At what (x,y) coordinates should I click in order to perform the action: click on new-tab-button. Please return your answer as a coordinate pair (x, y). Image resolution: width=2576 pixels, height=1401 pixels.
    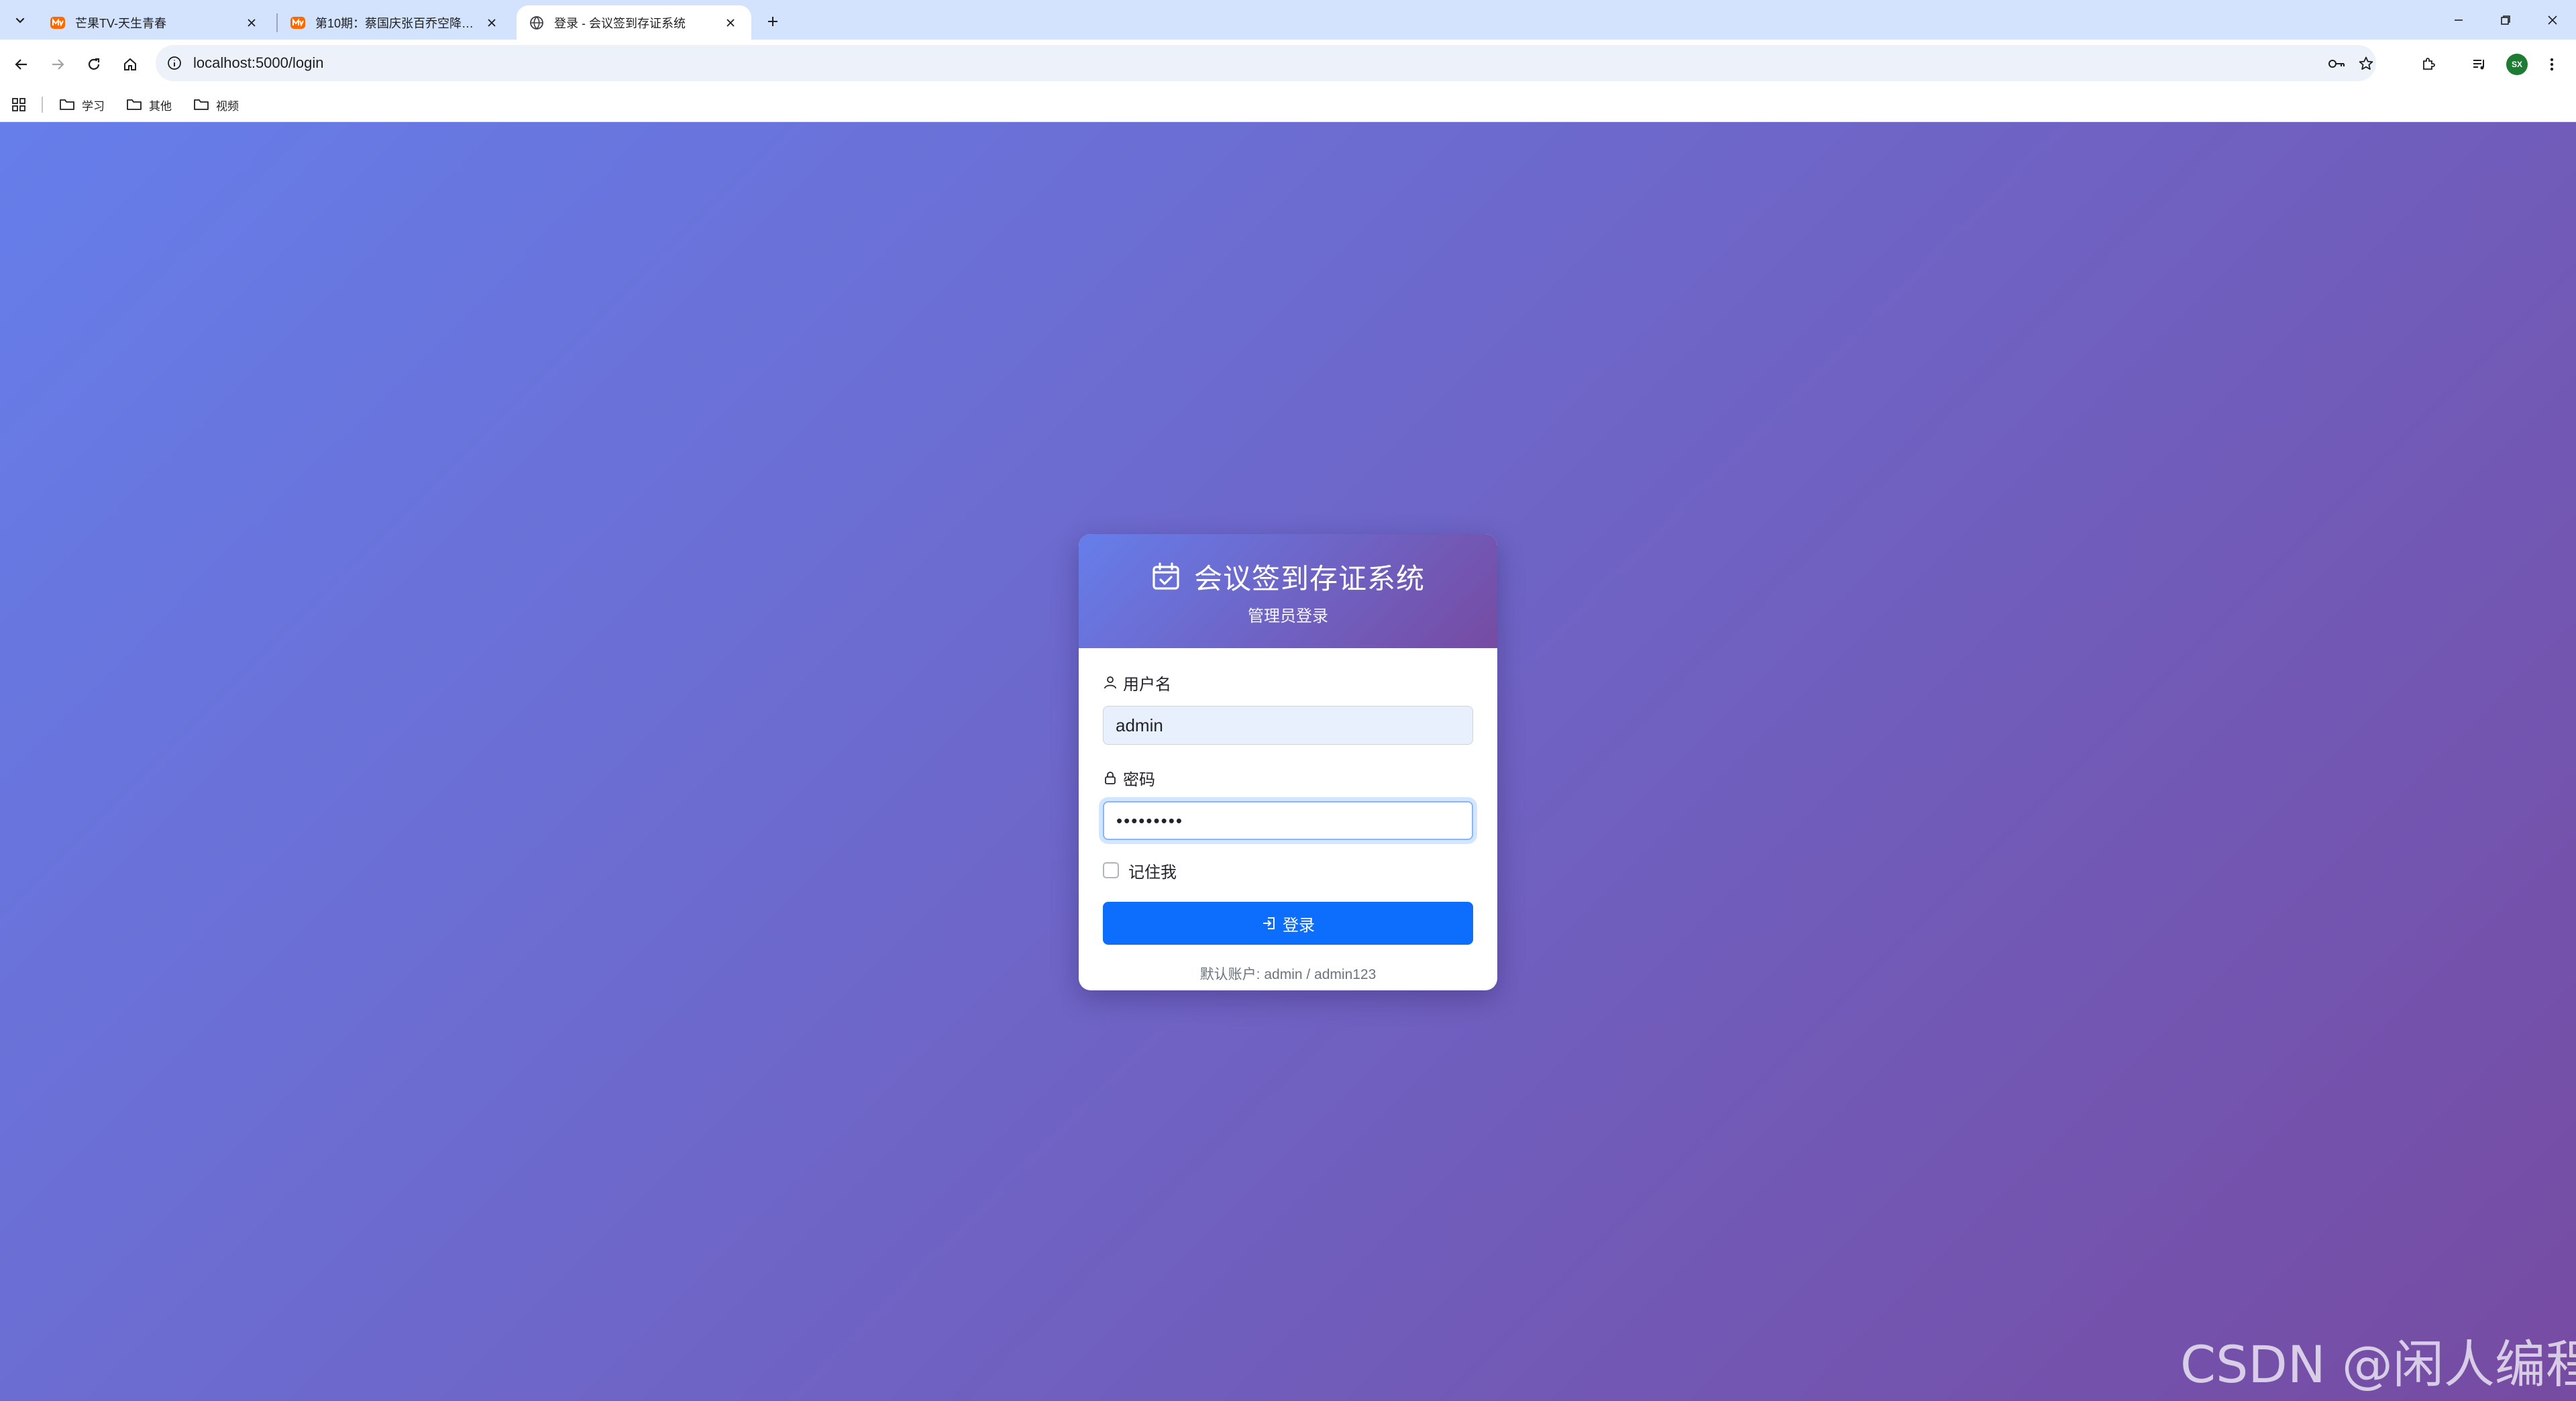
    Looking at the image, I should click on (773, 21).